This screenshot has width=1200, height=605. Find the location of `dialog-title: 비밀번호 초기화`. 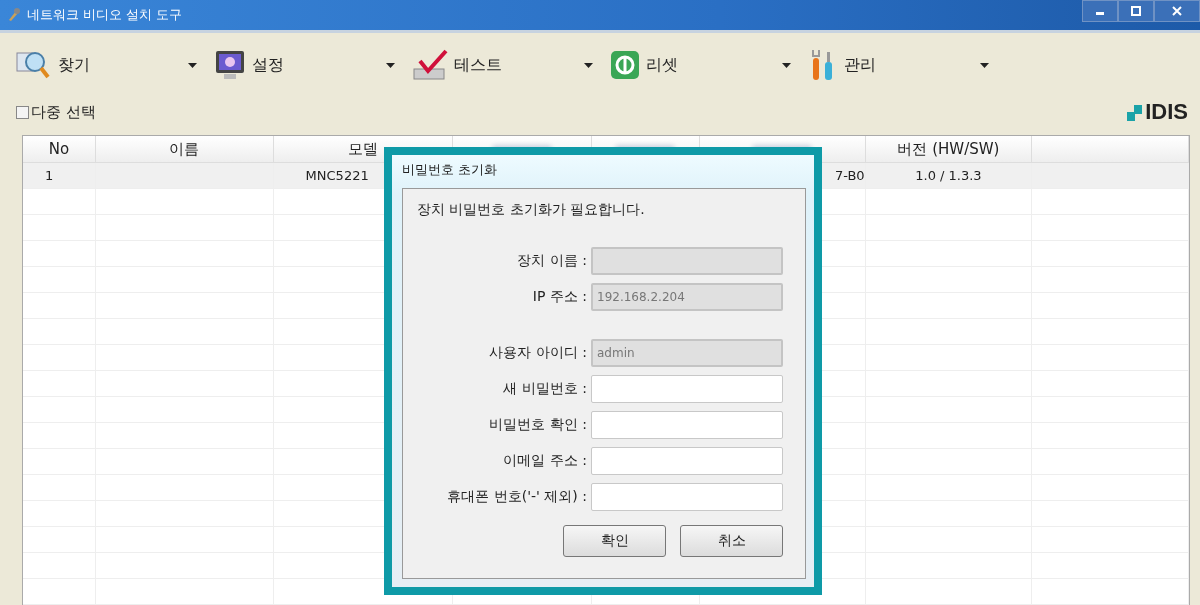

dialog-title: 비밀번호 초기화 is located at coordinates (450, 170).